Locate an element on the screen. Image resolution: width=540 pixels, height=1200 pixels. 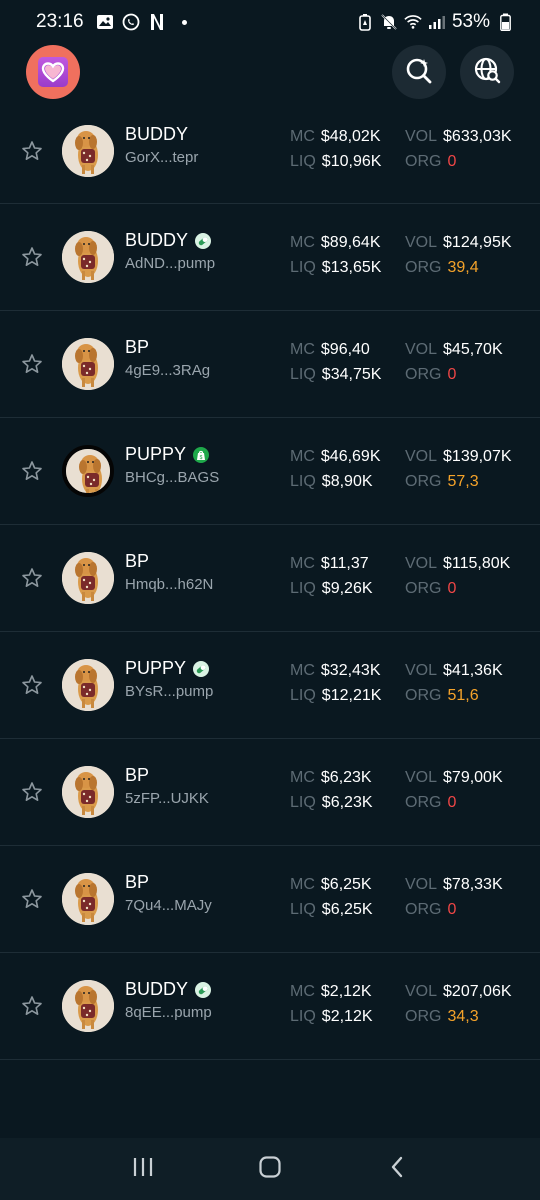
liquidity: LIQ $9,26K is located at coordinates (331, 589).